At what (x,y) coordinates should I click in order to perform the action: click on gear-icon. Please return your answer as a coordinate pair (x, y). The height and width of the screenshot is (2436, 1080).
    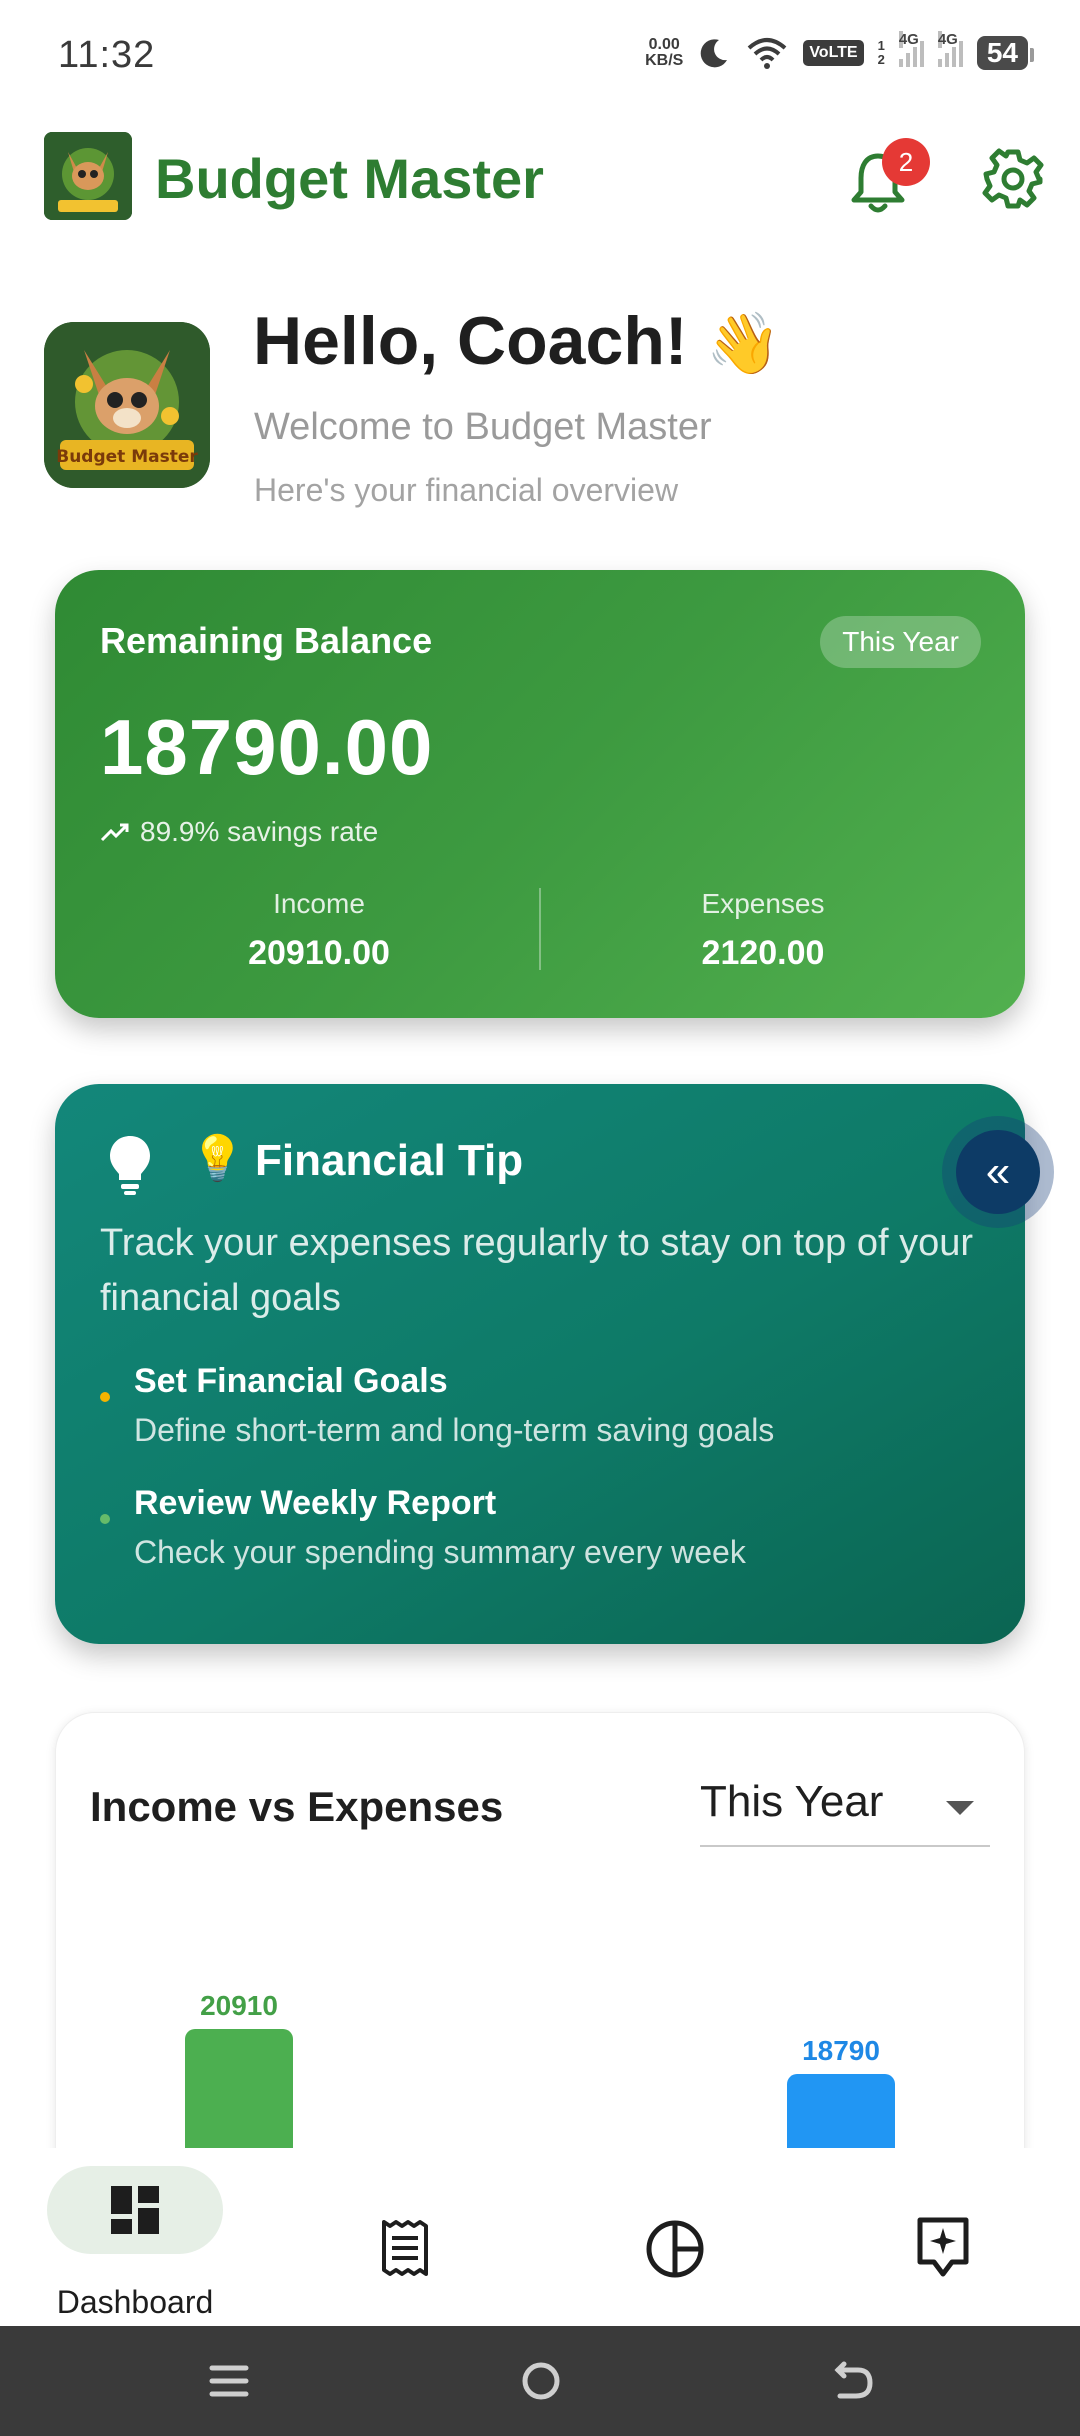
    Looking at the image, I should click on (1013, 178).